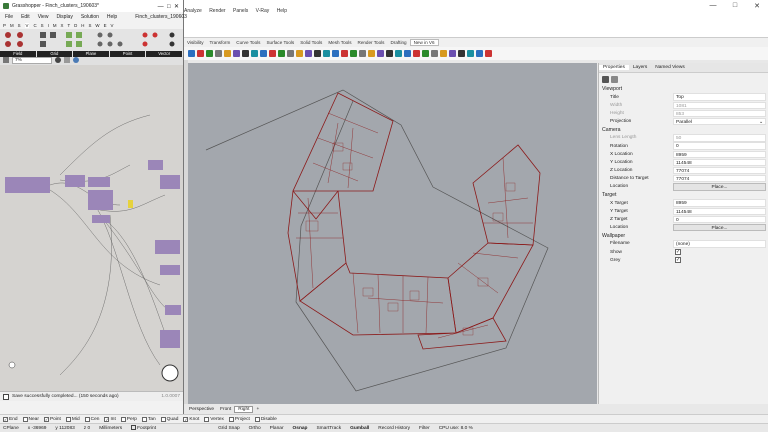 The width and height of the screenshot is (768, 432). I want to click on tab-perspective: Perspective, so click(201, 409).